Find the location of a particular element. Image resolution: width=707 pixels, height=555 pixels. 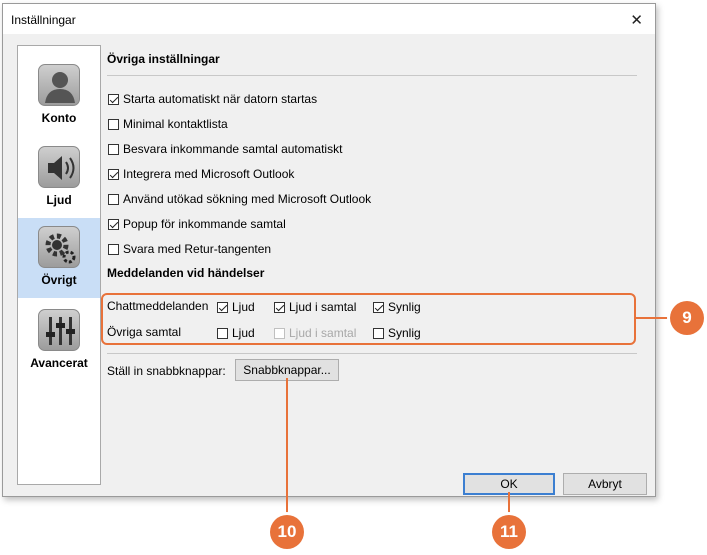

sidebar-item-ljud: Ljud is located at coordinates (59, 178).